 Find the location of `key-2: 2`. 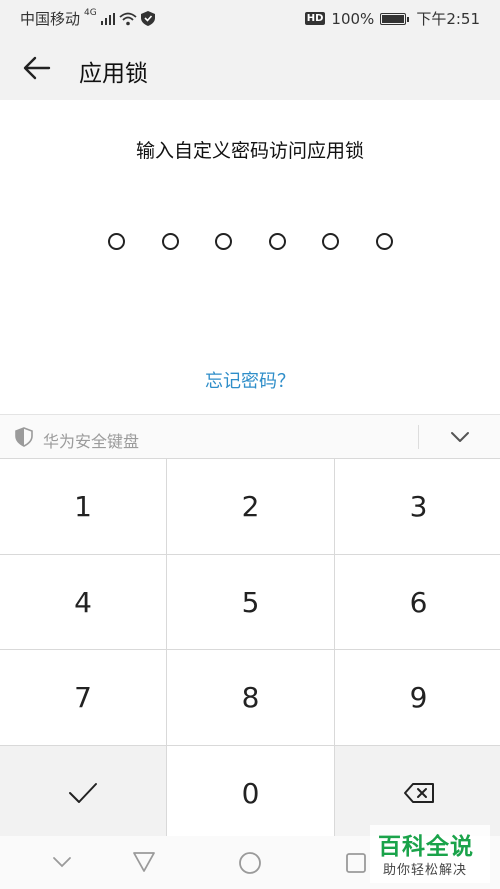

key-2: 2 is located at coordinates (250, 506).